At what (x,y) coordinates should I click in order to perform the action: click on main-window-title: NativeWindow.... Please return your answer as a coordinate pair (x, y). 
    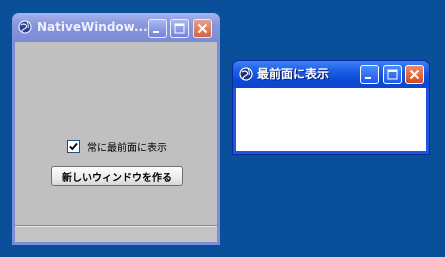
    Looking at the image, I should click on (92, 27).